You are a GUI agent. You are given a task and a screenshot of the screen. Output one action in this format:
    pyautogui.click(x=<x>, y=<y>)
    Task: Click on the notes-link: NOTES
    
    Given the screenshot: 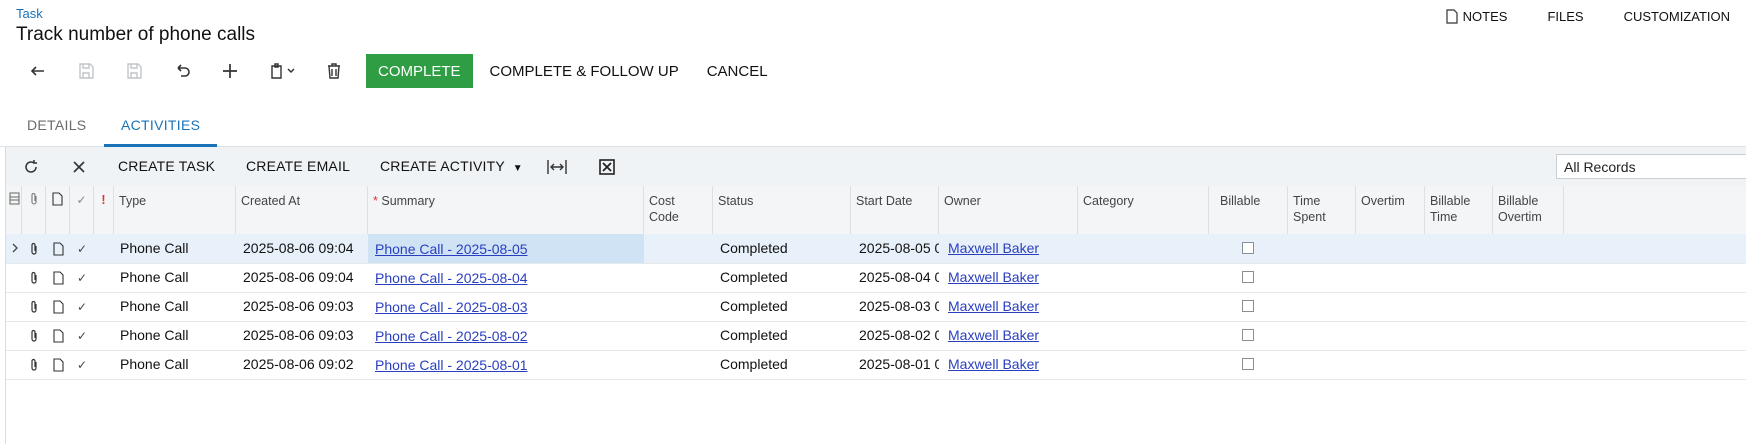 What is the action you would take?
    pyautogui.click(x=1477, y=16)
    